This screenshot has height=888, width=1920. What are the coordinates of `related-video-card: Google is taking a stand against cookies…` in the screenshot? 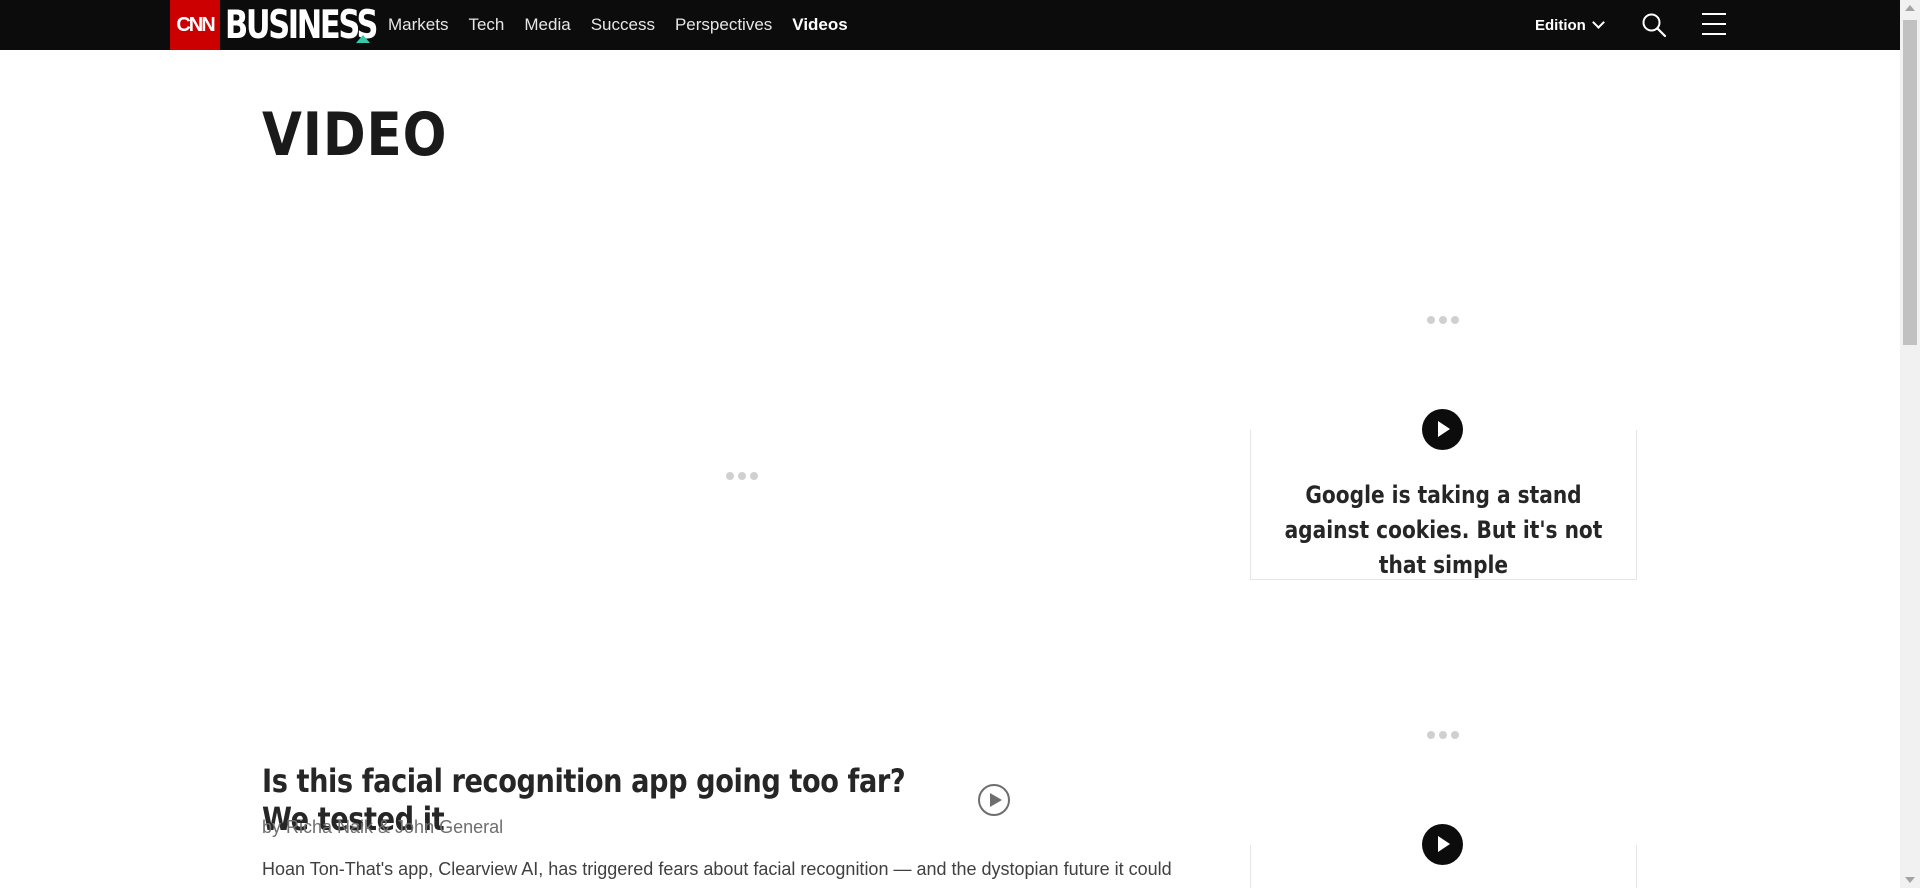 It's located at (1443, 505).